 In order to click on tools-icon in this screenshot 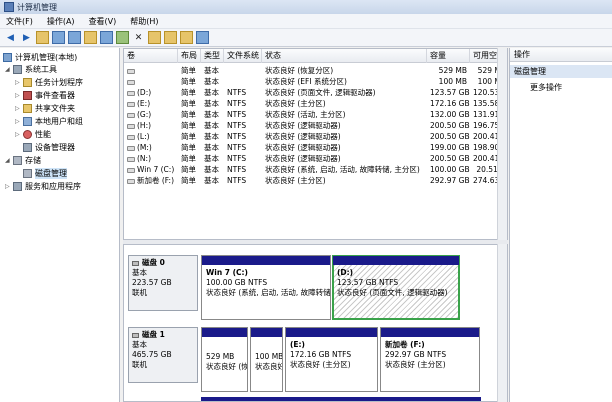, I will do `click(17, 69)`.